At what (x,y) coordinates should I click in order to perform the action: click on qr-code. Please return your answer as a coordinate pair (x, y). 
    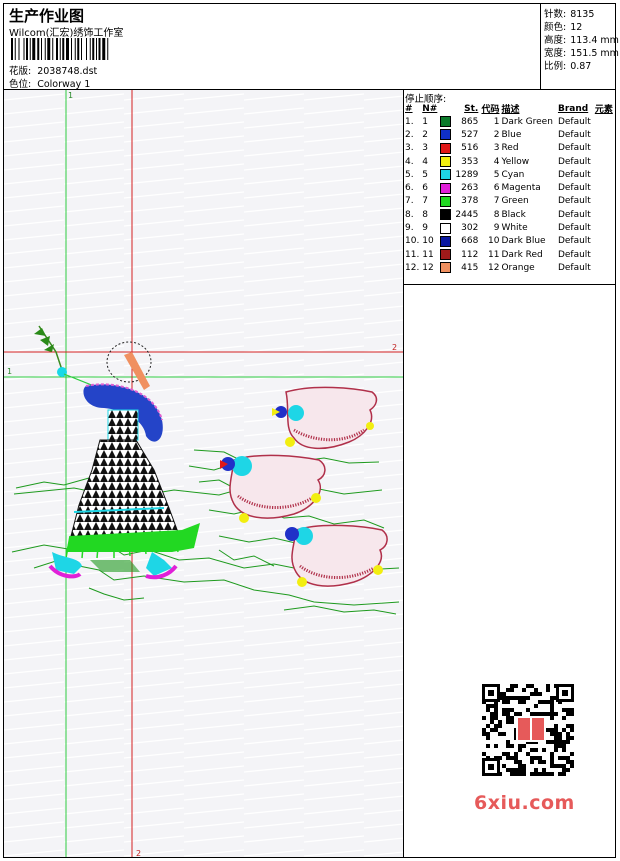
    Looking at the image, I should click on (530, 730).